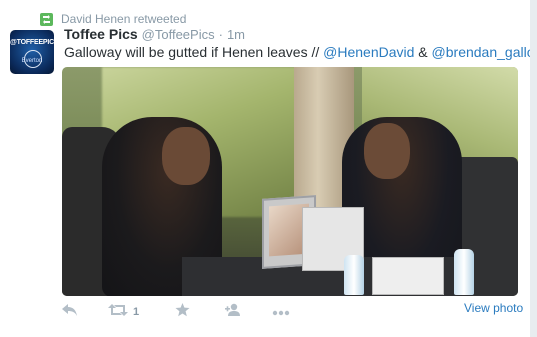 This screenshot has width=537, height=337. Describe the element at coordinates (123, 19) in the screenshot. I see `retweet-context-text: David Henen retweeted` at that location.